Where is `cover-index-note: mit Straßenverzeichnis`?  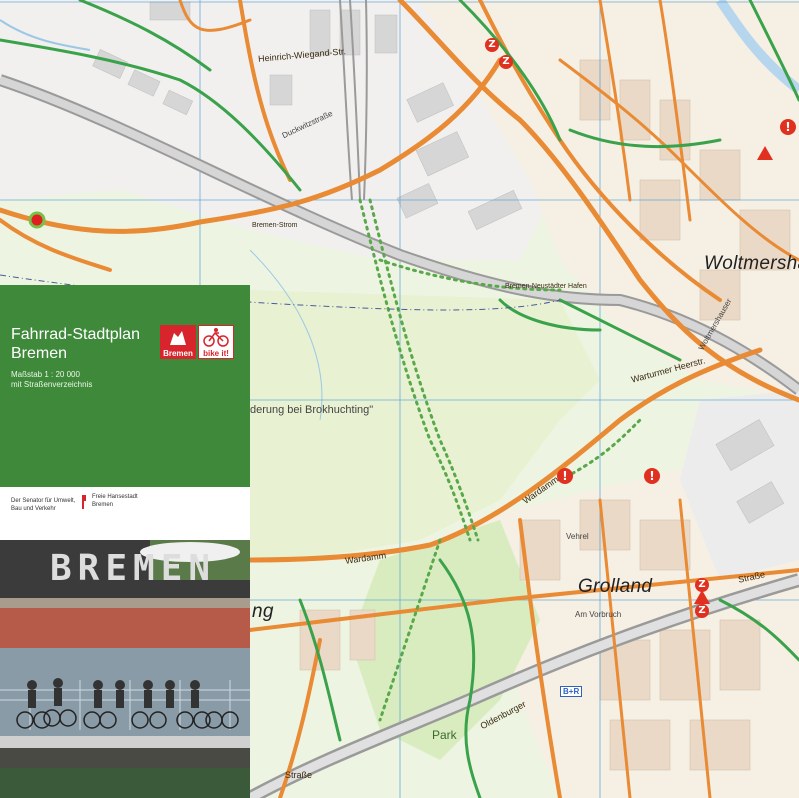 cover-index-note: mit Straßenverzeichnis is located at coordinates (52, 384).